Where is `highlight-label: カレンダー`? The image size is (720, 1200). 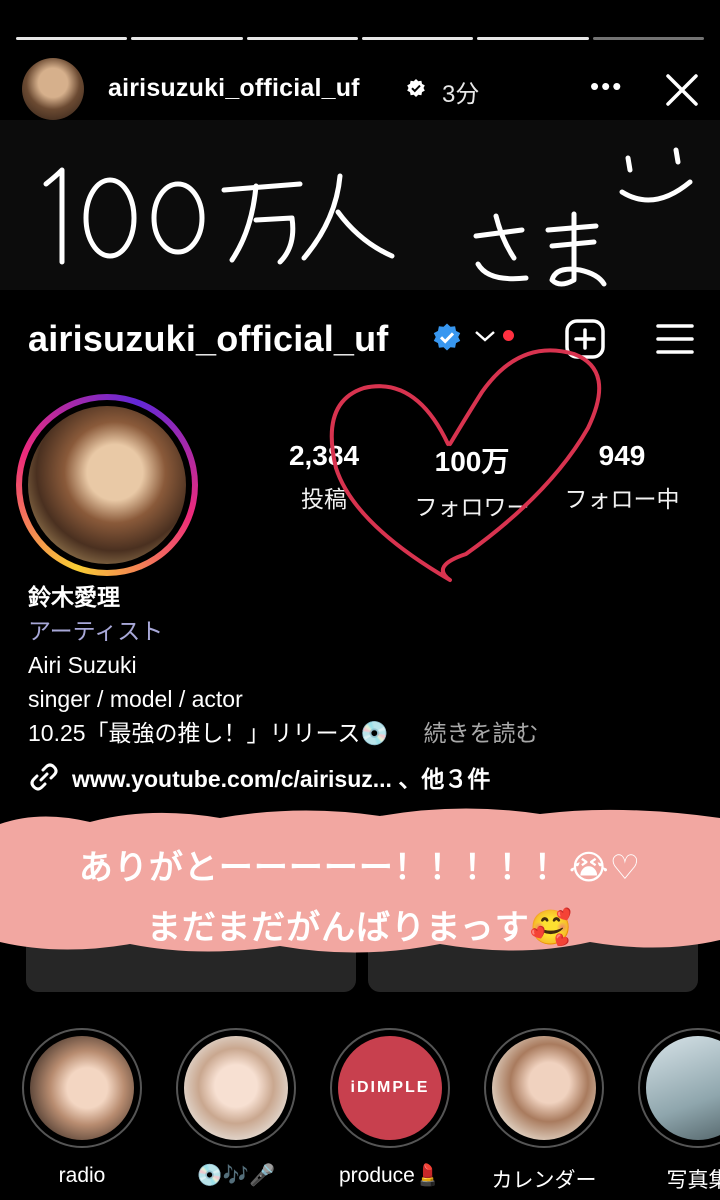
highlight-label: カレンダー is located at coordinates (544, 1180).